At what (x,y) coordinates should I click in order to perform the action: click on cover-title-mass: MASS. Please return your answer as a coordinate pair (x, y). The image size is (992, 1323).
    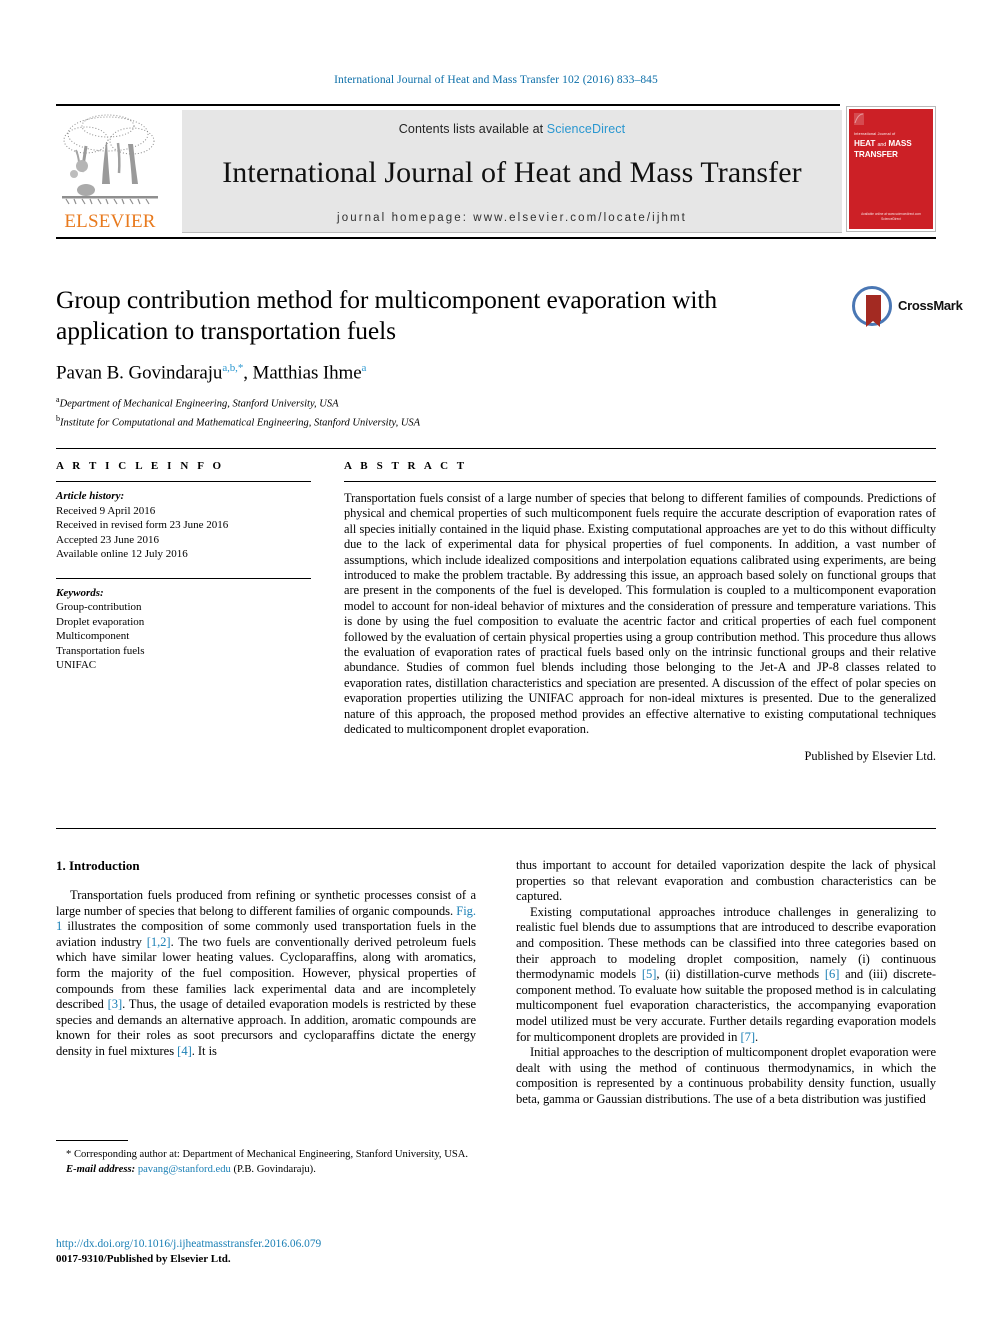
    Looking at the image, I should click on (900, 143).